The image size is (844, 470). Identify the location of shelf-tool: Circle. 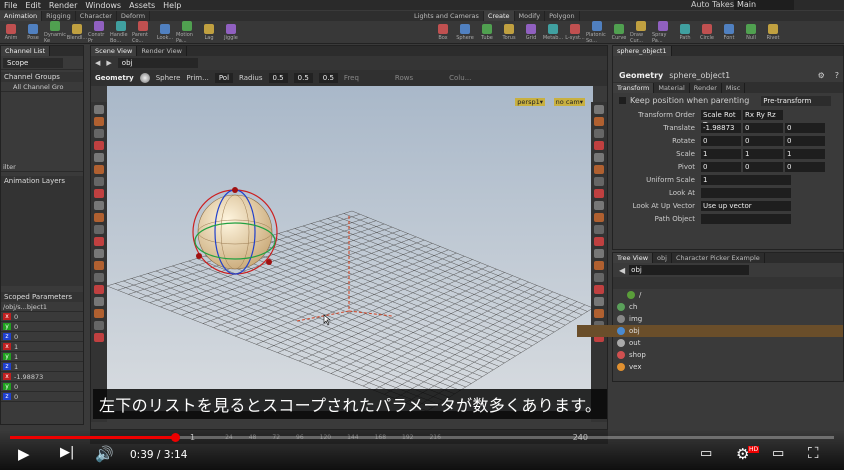
(707, 32).